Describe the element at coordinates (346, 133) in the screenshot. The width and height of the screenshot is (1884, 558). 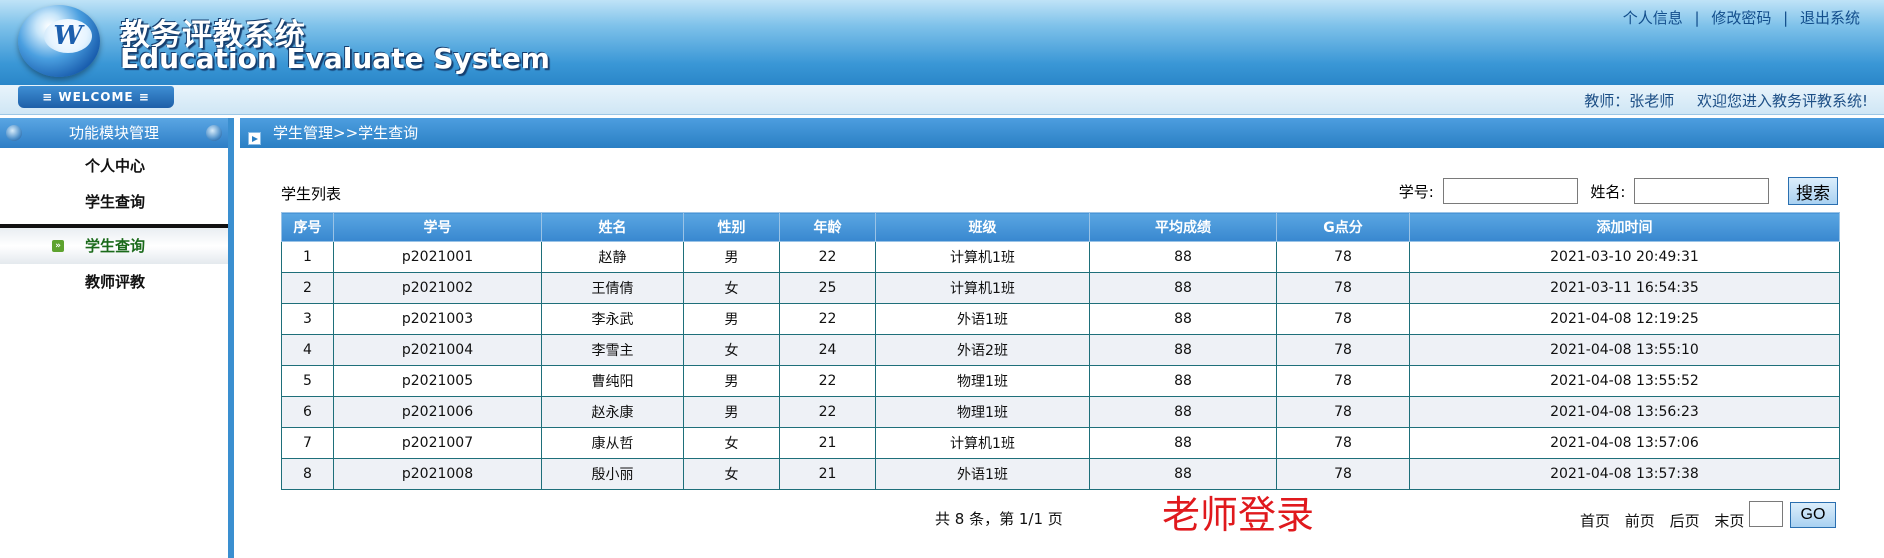
I see `breadcrumb: 学生管理>>学生查询` at that location.